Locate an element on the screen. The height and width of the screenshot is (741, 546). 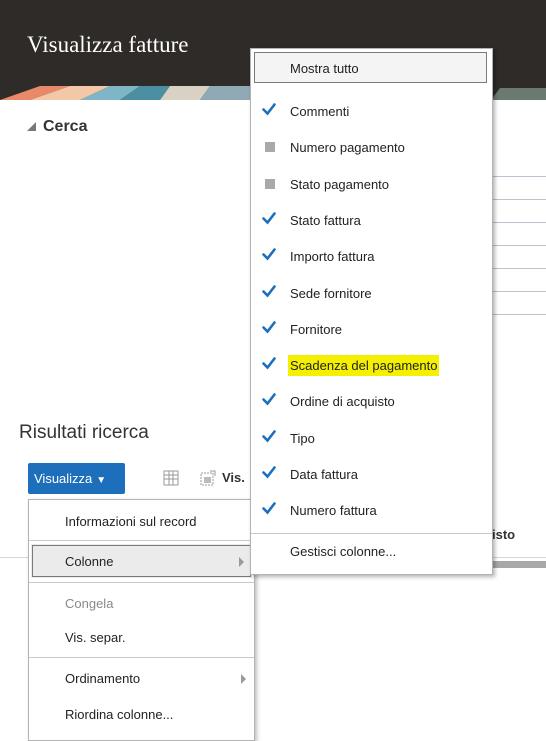
menu-item-label: Vis. separ. is located at coordinates (95, 637).